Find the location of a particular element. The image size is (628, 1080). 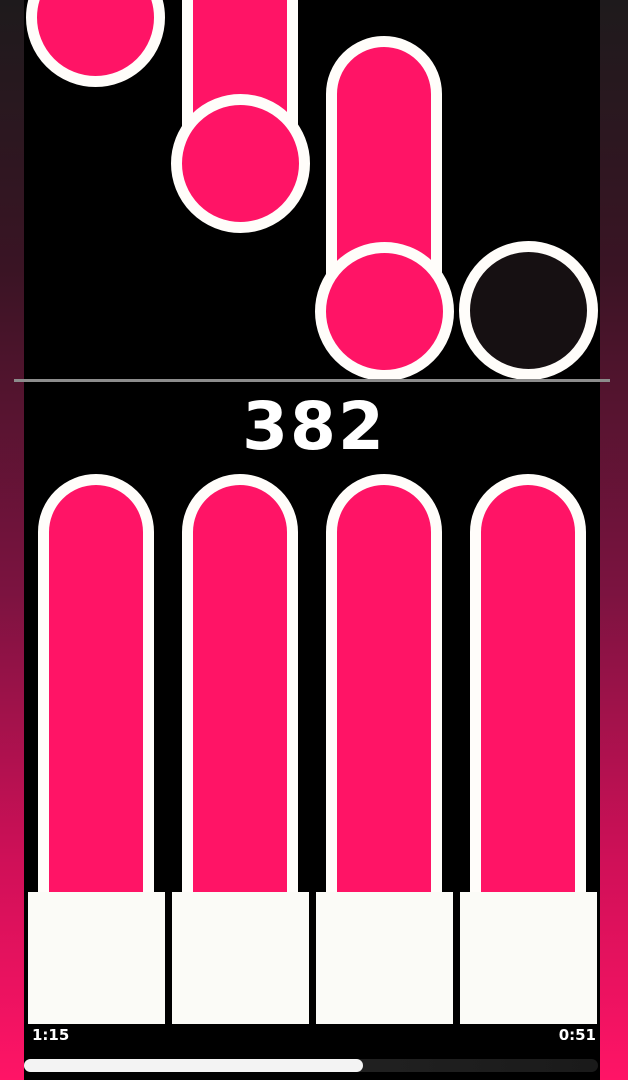

lane-2-hold-bar is located at coordinates (240, 694).